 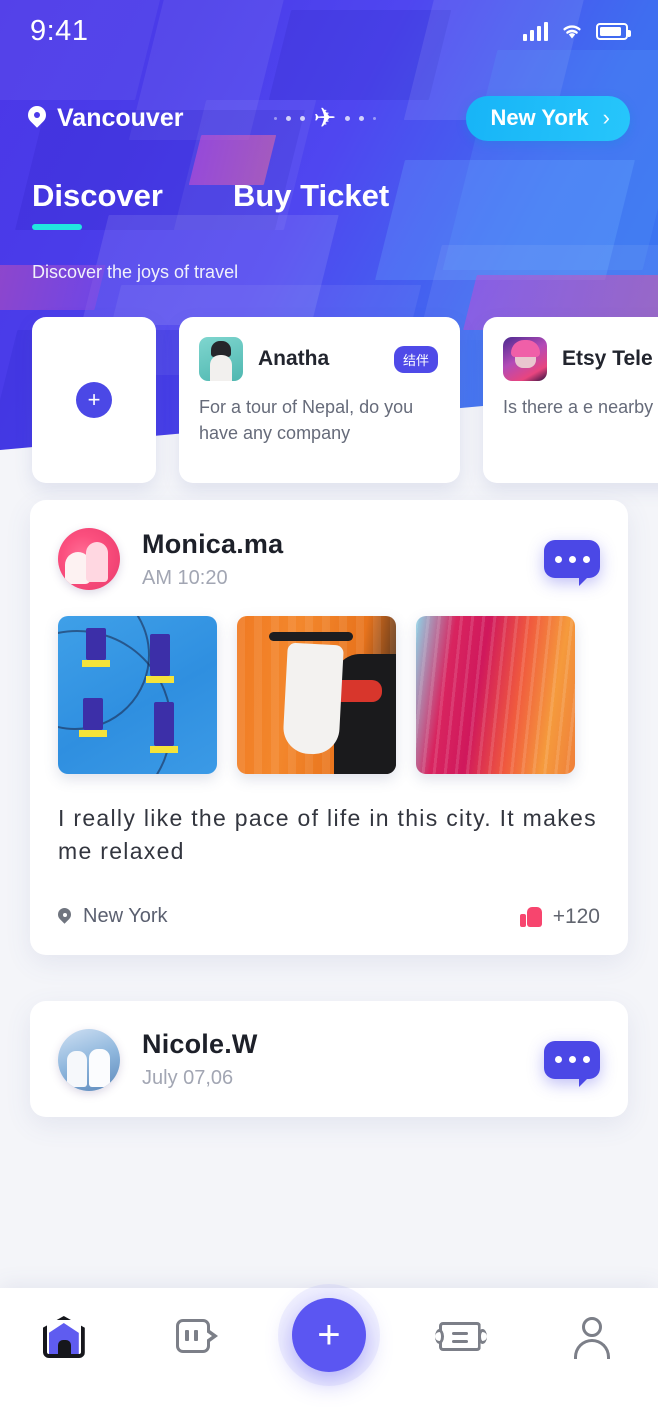 What do you see at coordinates (221, 359) in the screenshot?
I see `anatha-avatar` at bounding box center [221, 359].